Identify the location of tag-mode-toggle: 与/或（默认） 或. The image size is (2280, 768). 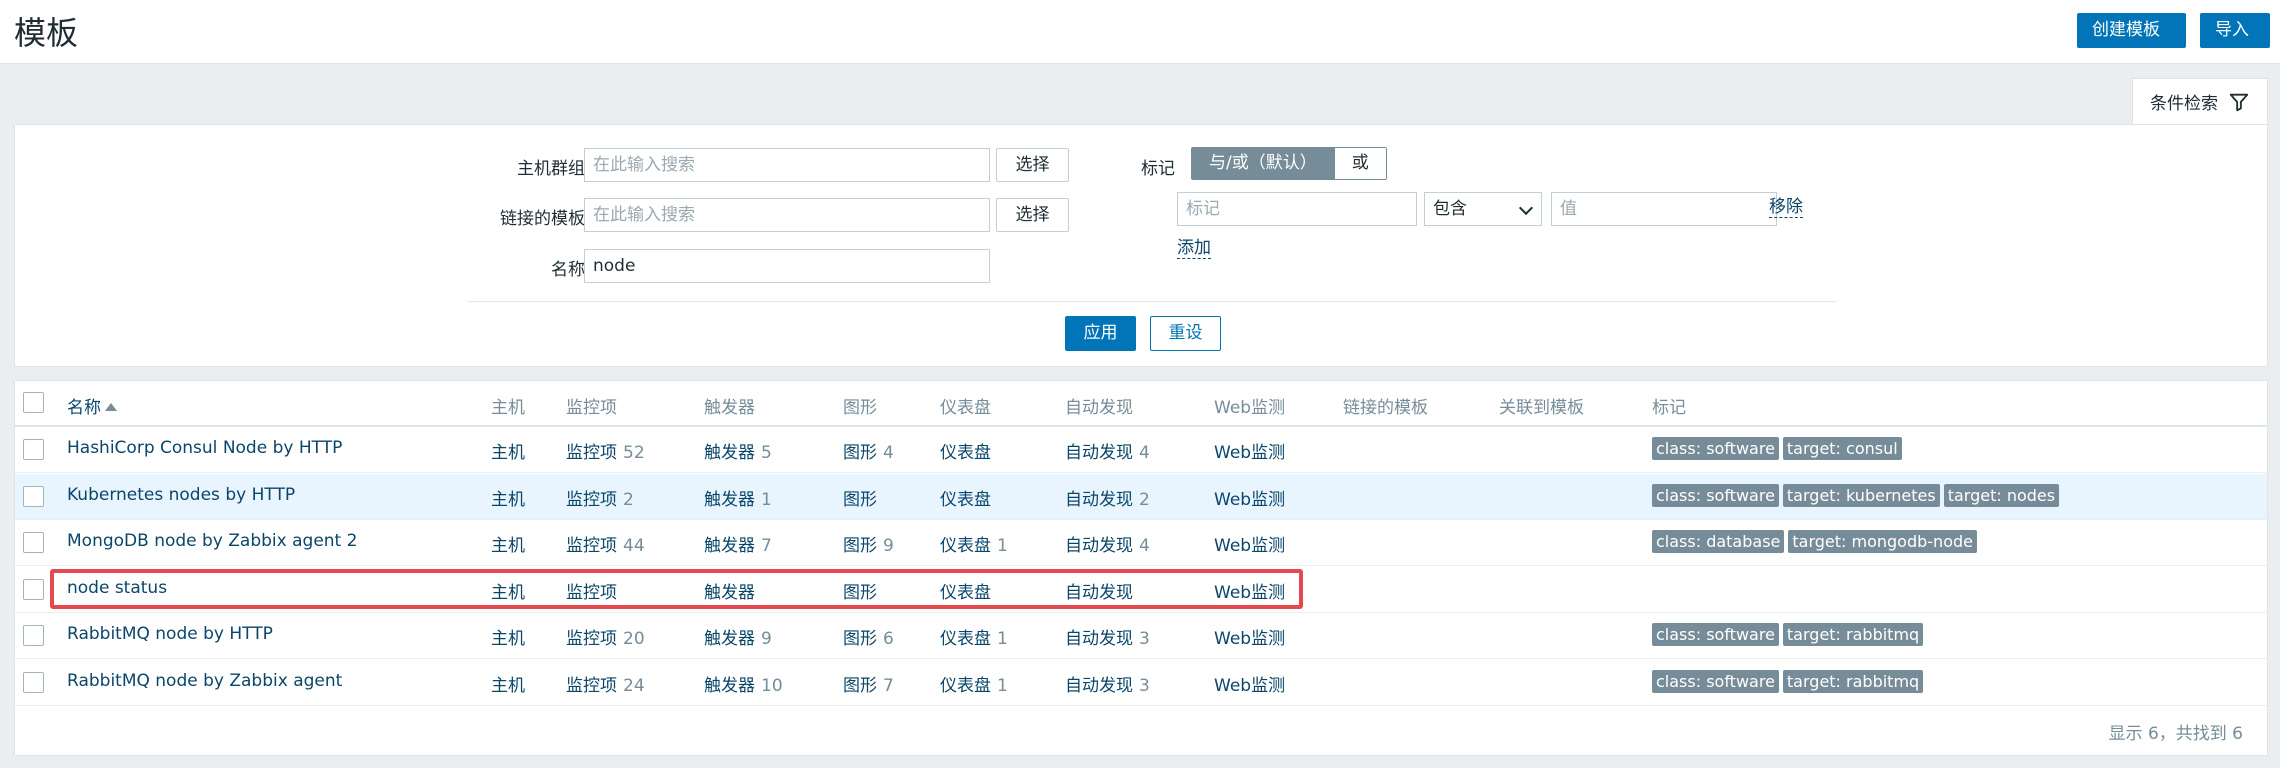
(1289, 163).